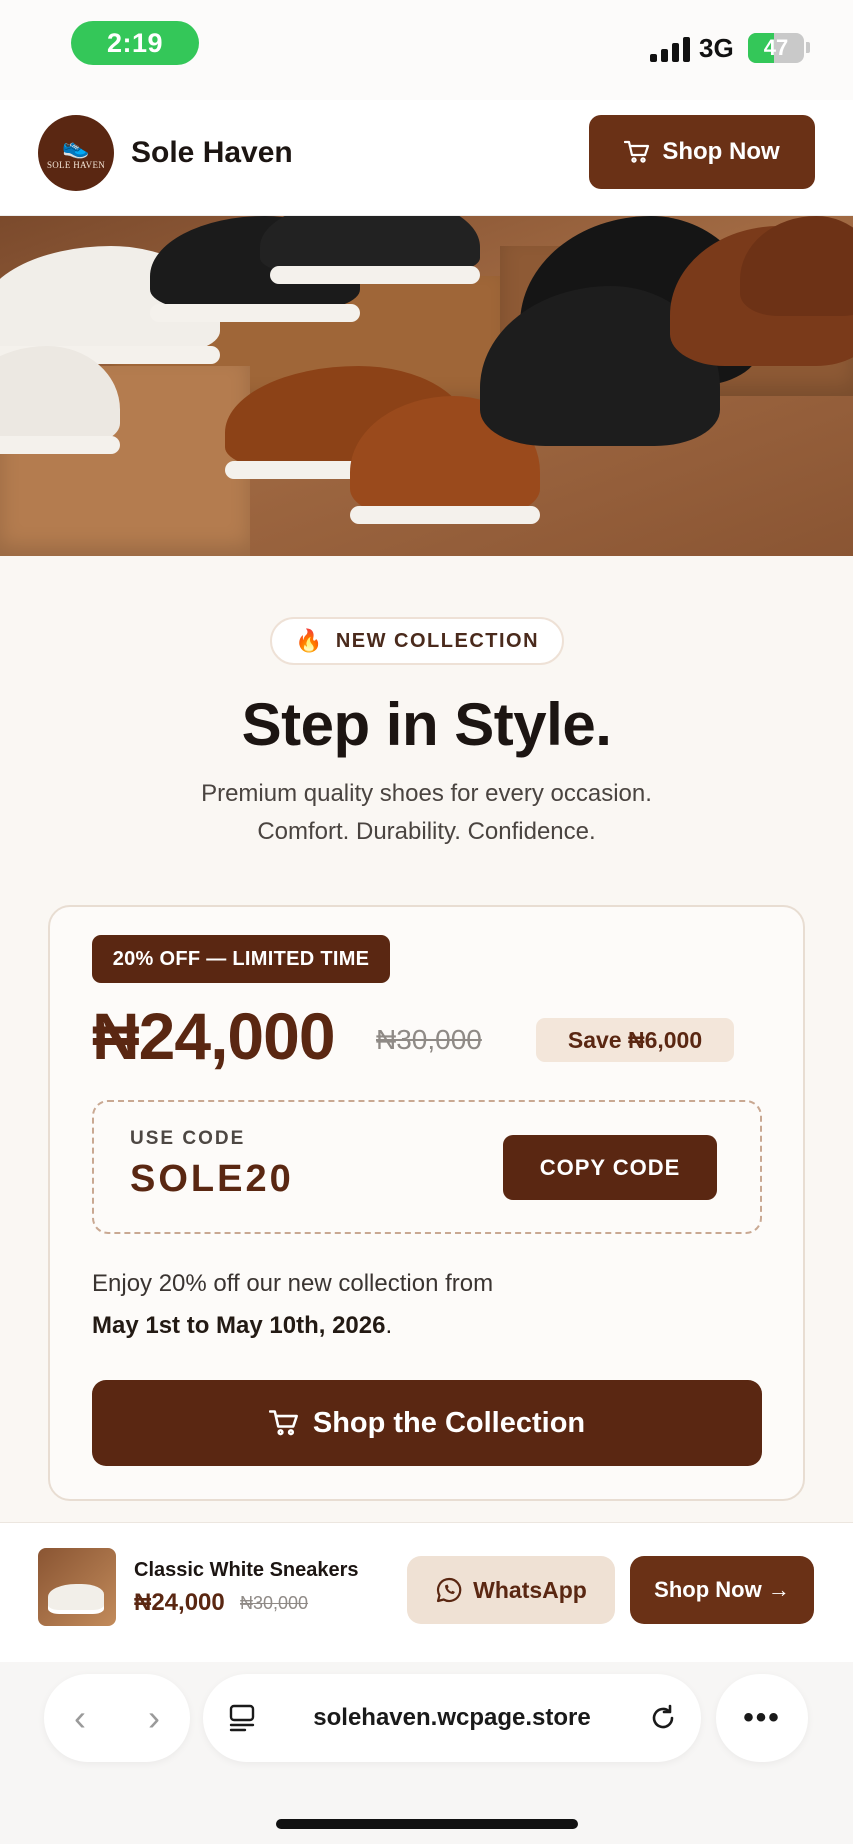 The width and height of the screenshot is (853, 1844). I want to click on site-header: 👟 SOLE HAVEN Sole Haven Shop Now, so click(426, 158).